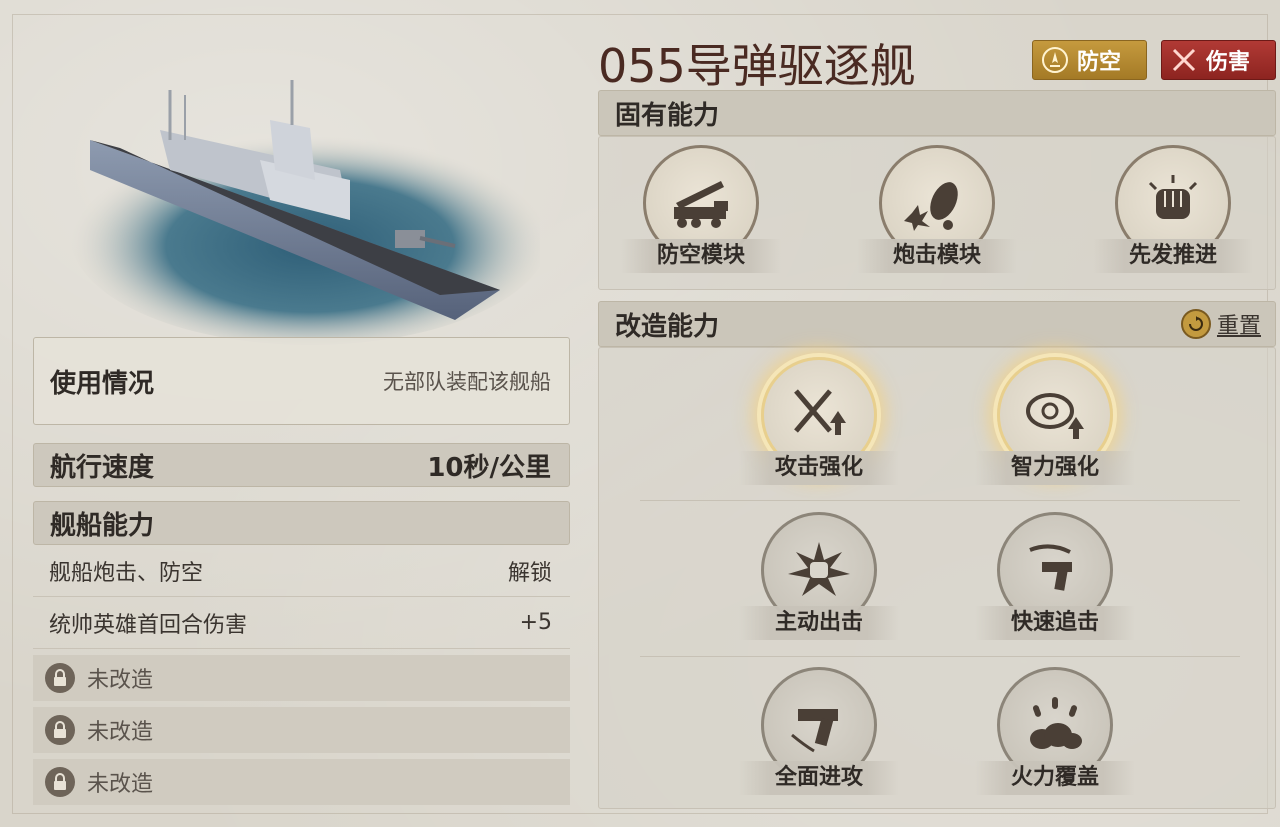 The width and height of the screenshot is (1280, 827). Describe the element at coordinates (1099, 62) in the screenshot. I see `badge-label: 防空` at that location.